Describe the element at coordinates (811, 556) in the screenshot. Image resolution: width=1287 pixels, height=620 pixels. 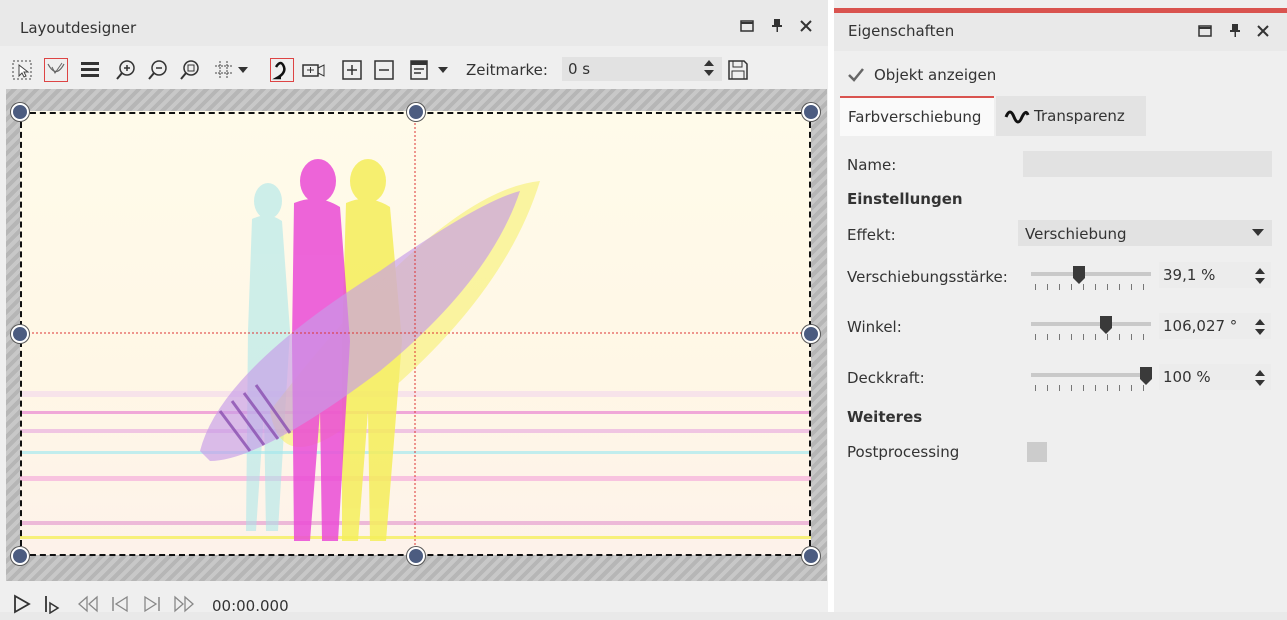
I see `resize-handle-bottom-right` at that location.